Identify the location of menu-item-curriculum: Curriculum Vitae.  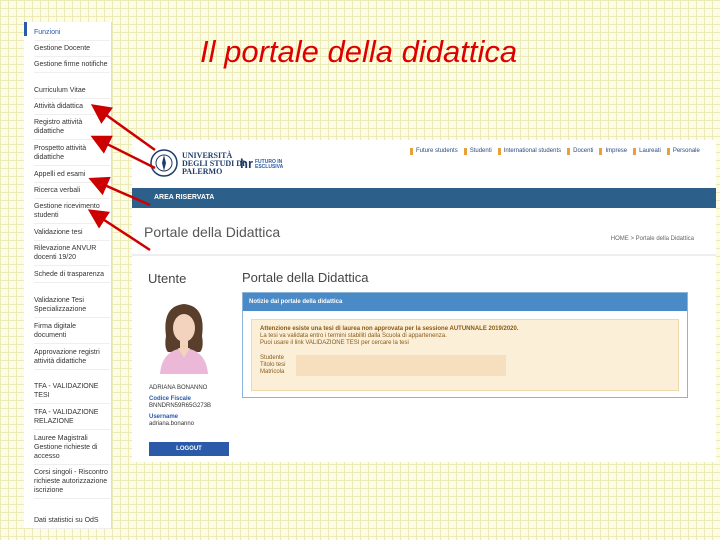
(72, 92).